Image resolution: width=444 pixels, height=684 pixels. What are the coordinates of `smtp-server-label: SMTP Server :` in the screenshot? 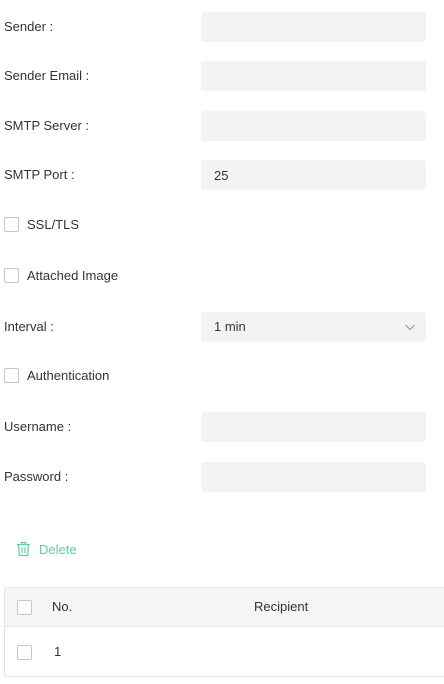 It's located at (47, 125).